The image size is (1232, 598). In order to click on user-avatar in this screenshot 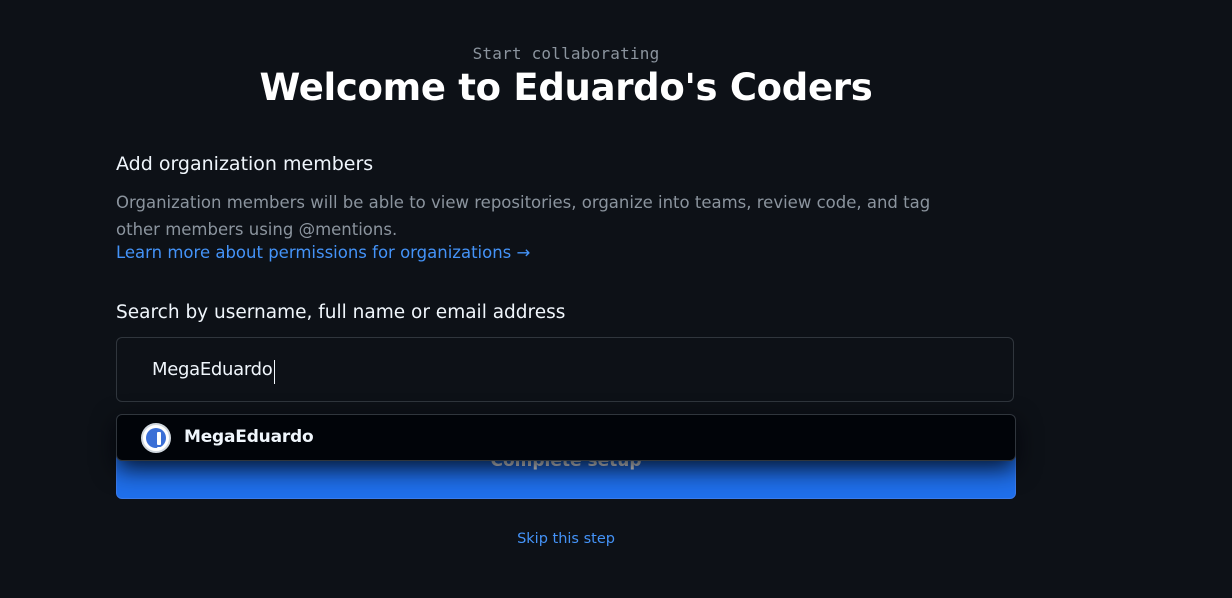, I will do `click(156, 438)`.